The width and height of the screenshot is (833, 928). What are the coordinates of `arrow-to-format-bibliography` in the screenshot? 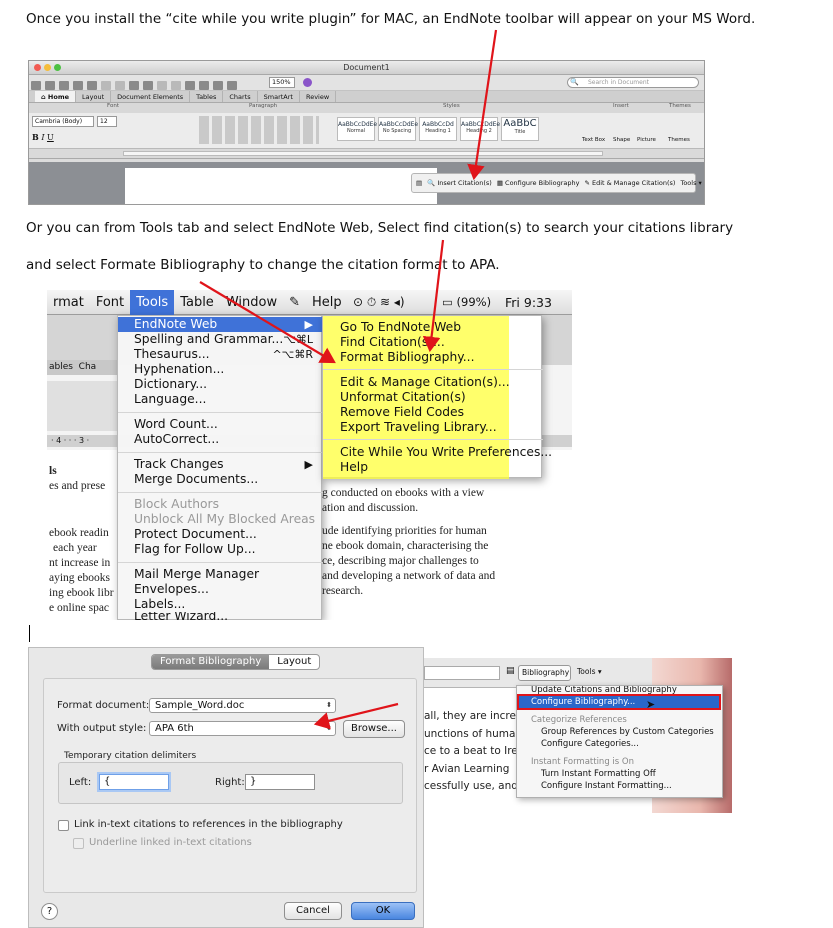 It's located at (267, 322).